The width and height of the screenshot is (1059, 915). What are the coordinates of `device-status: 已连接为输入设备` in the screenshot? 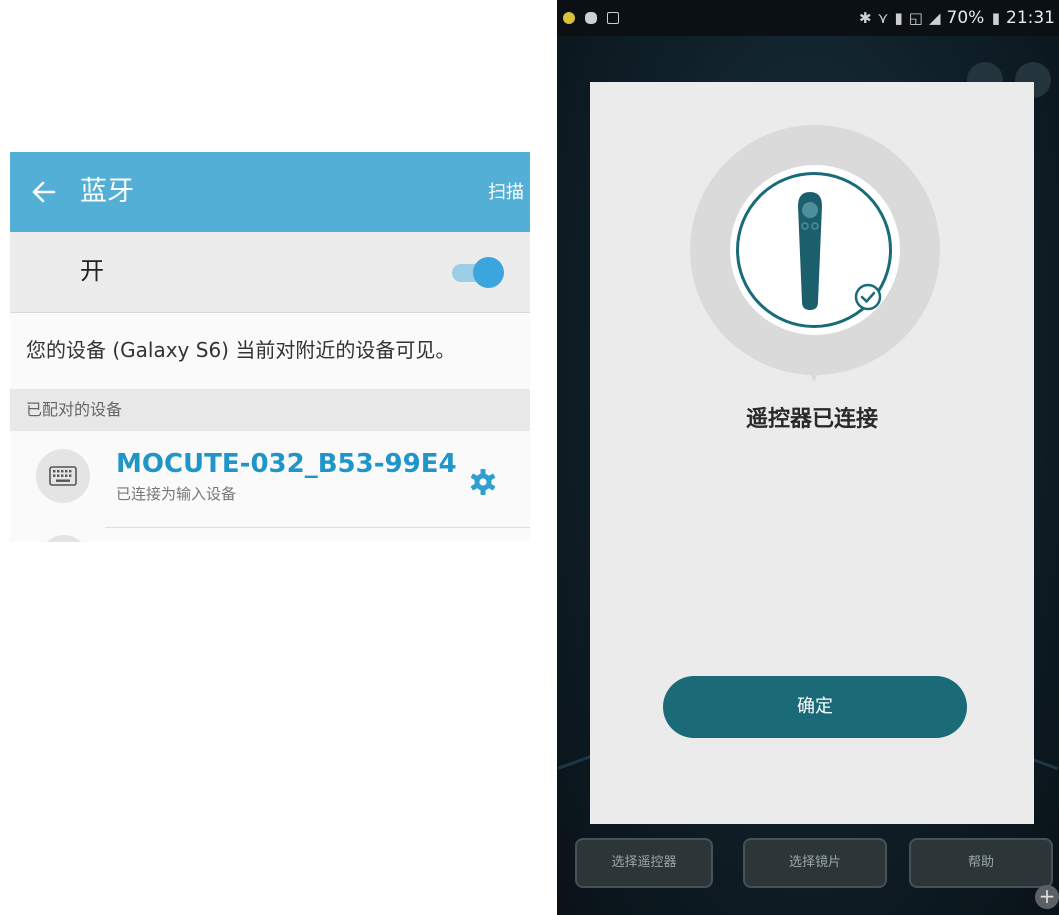 It's located at (176, 494).